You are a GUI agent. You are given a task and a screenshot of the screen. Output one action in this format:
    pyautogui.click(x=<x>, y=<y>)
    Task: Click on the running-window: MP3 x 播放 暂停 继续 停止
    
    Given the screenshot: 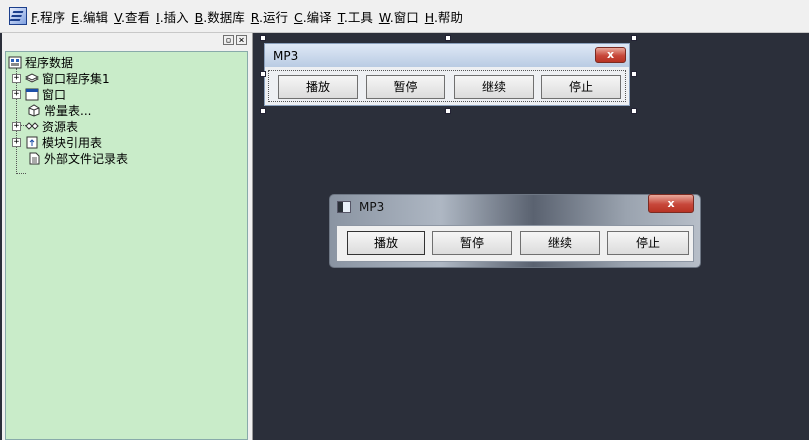 What is the action you would take?
    pyautogui.click(x=515, y=231)
    